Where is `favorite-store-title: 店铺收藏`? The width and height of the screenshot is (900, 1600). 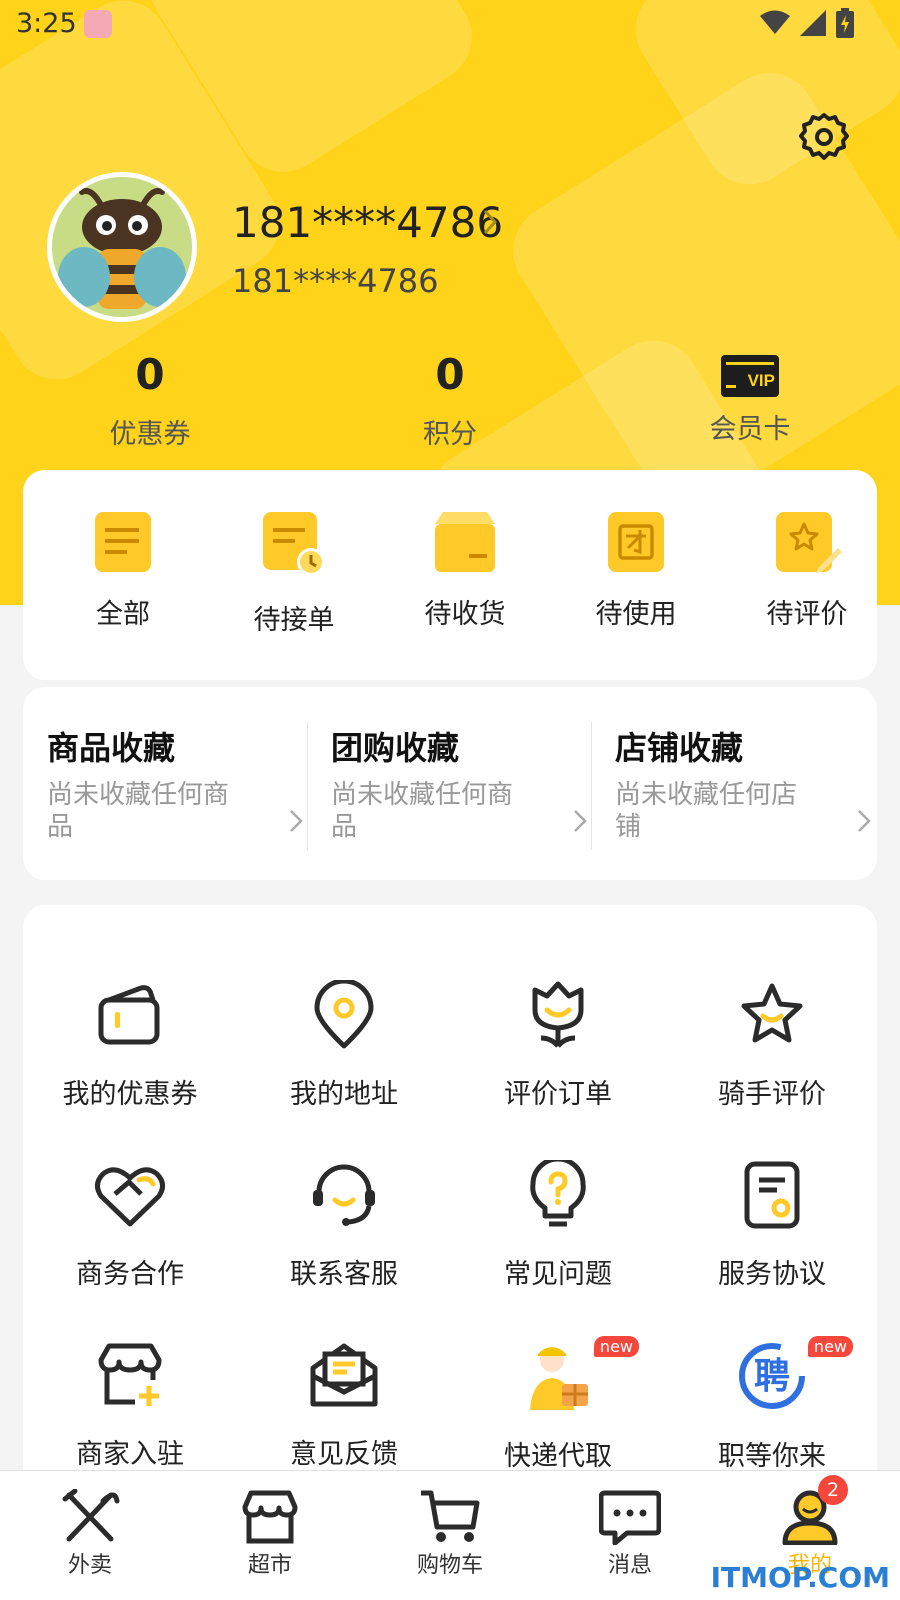 favorite-store-title: 店铺收藏 is located at coordinates (679, 748).